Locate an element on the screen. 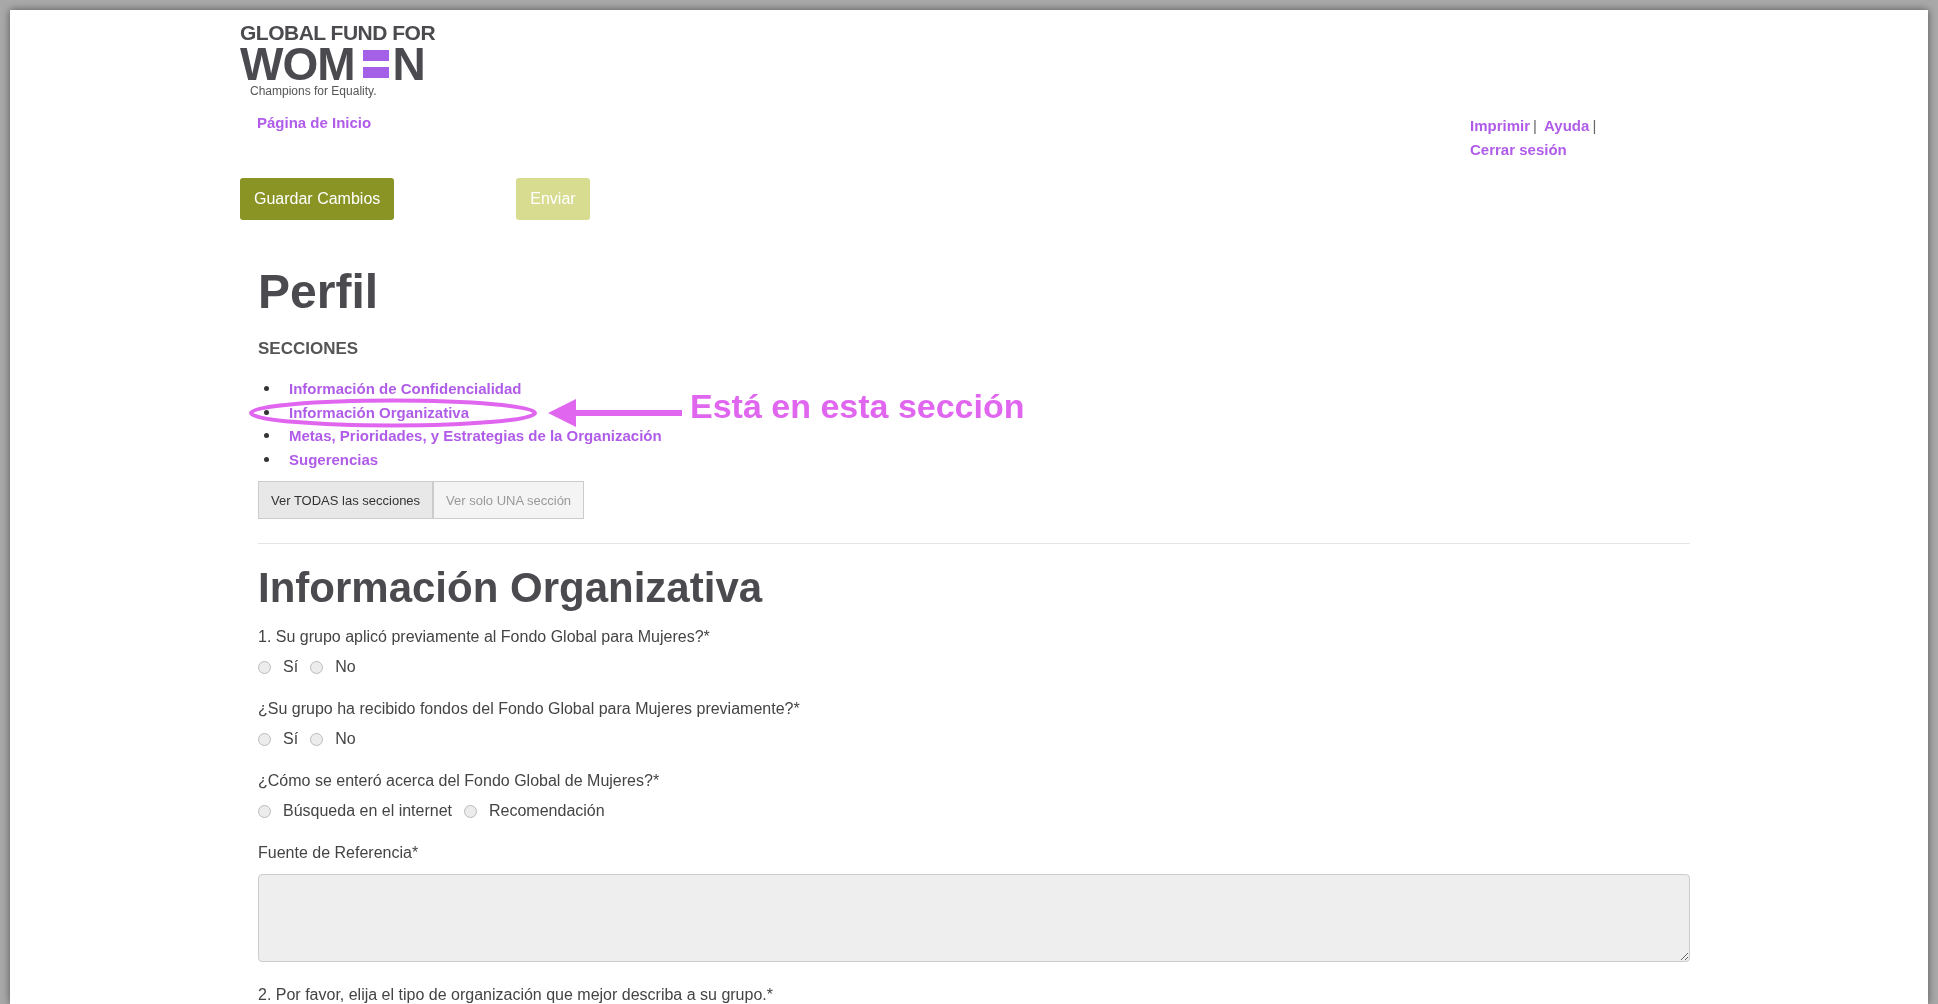  page-title: Perfil is located at coordinates (319, 291).